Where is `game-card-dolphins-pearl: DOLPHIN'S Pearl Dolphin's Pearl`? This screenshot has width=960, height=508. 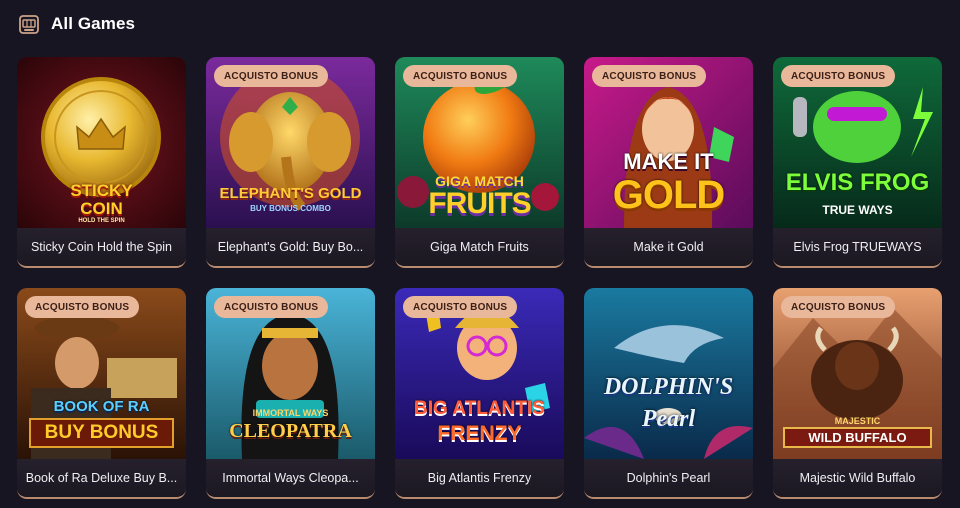
game-card-dolphins-pearl: DOLPHIN'S Pearl Dolphin's Pearl is located at coordinates (668, 393).